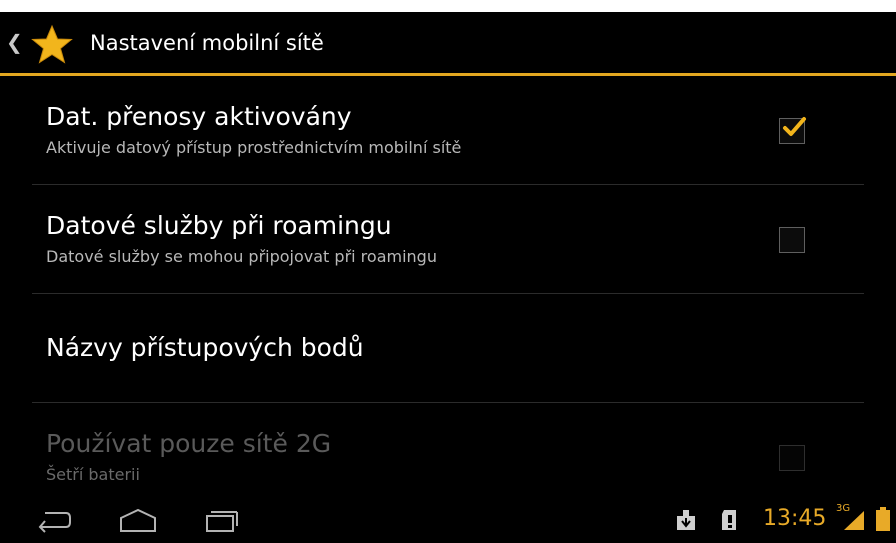  What do you see at coordinates (205, 347) in the screenshot?
I see `setting-title: Názvy přístupových bodů` at bounding box center [205, 347].